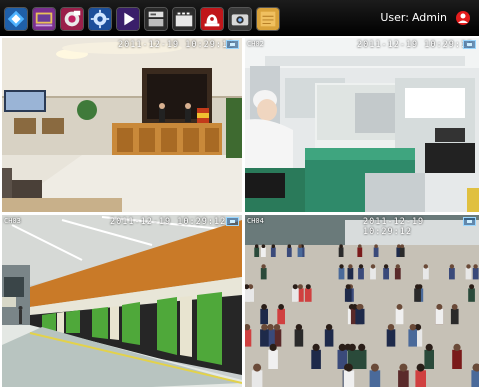  Describe the element at coordinates (394, 227) in the screenshot. I see `camera-4-timestamp: 2011-12-19 10:29:12` at that location.